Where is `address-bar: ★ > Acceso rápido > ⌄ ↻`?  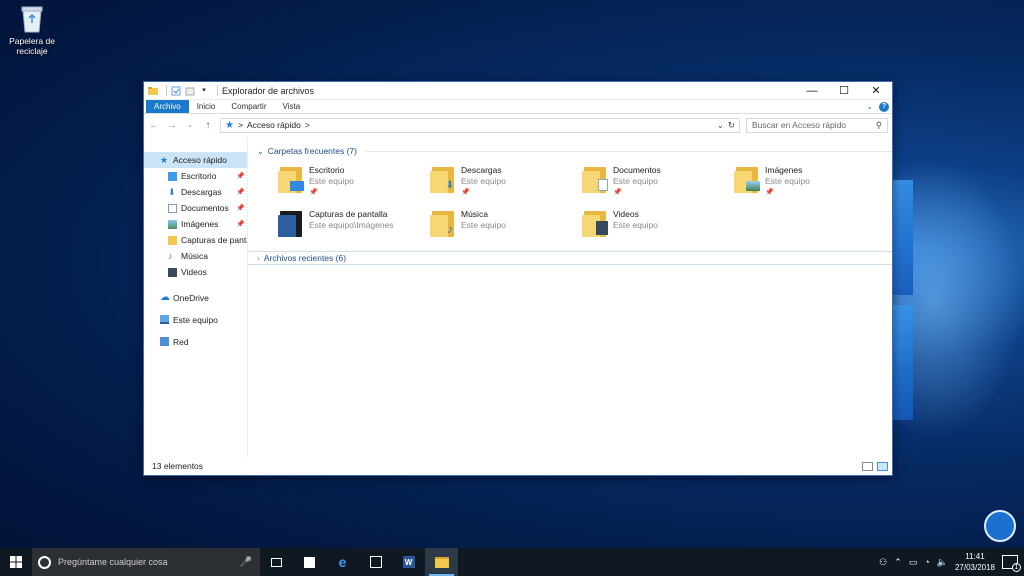 address-bar: ★ > Acceso rápido > ⌄ ↻ is located at coordinates (480, 125).